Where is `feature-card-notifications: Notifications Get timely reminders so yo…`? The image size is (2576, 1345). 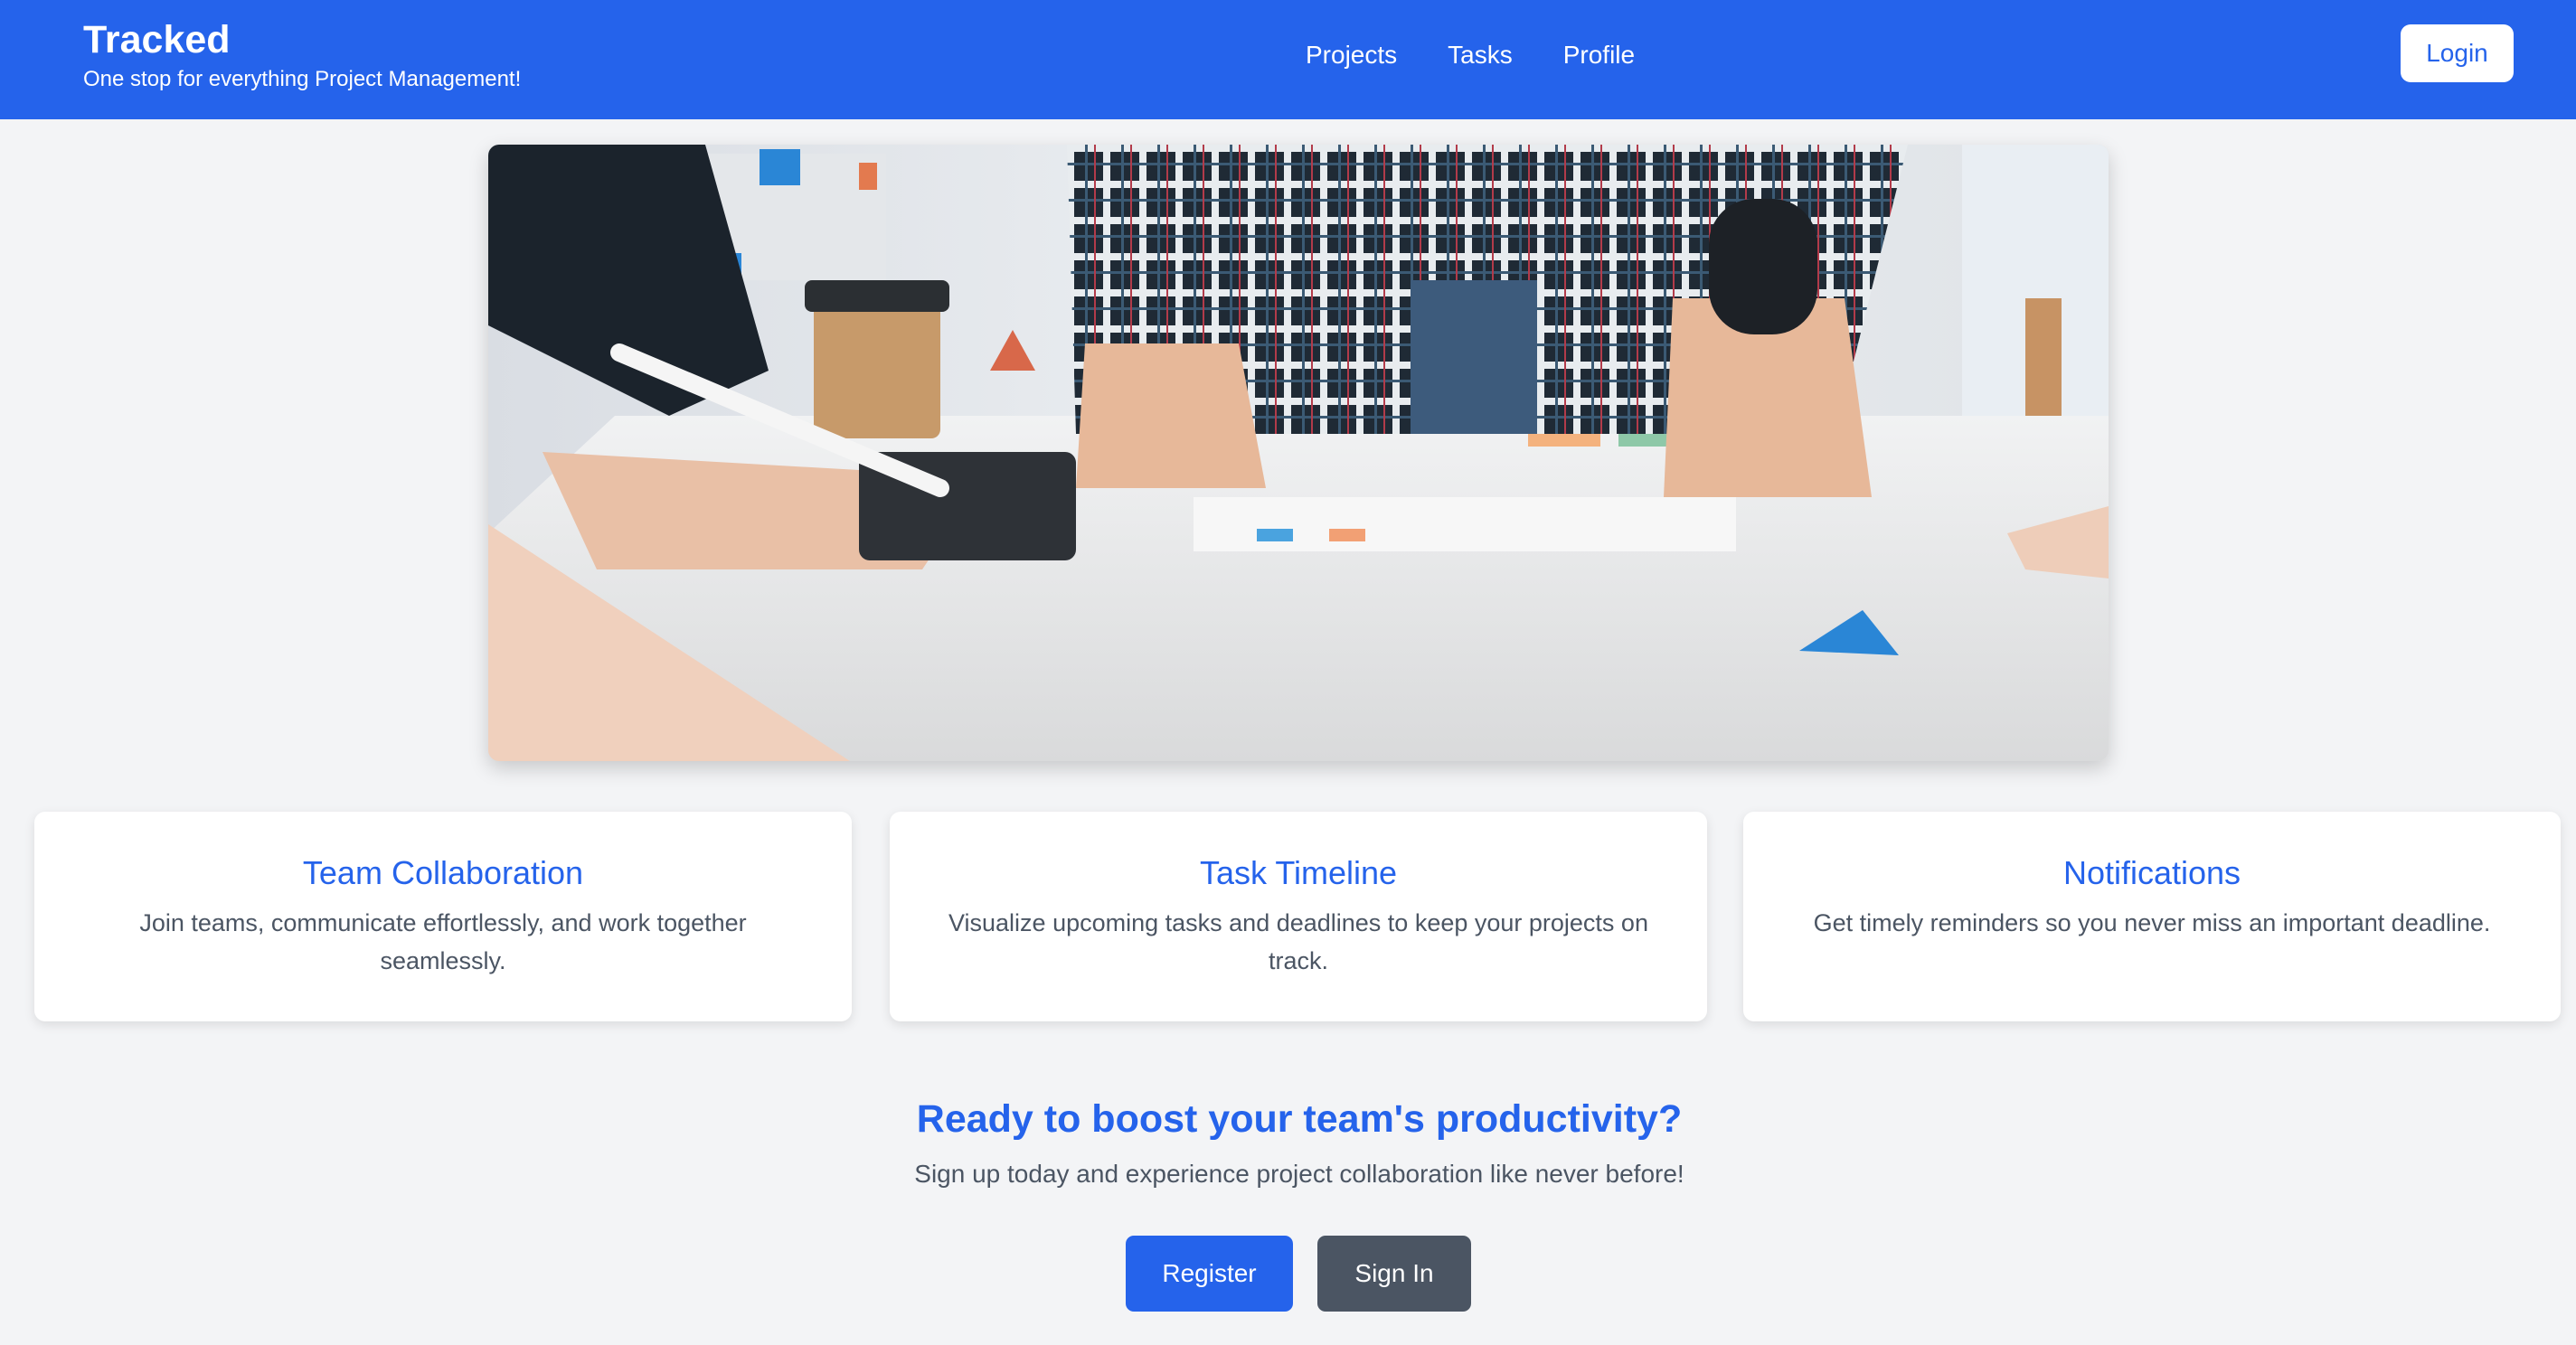
feature-card-notifications: Notifications Get timely reminders so yo… is located at coordinates (2152, 916).